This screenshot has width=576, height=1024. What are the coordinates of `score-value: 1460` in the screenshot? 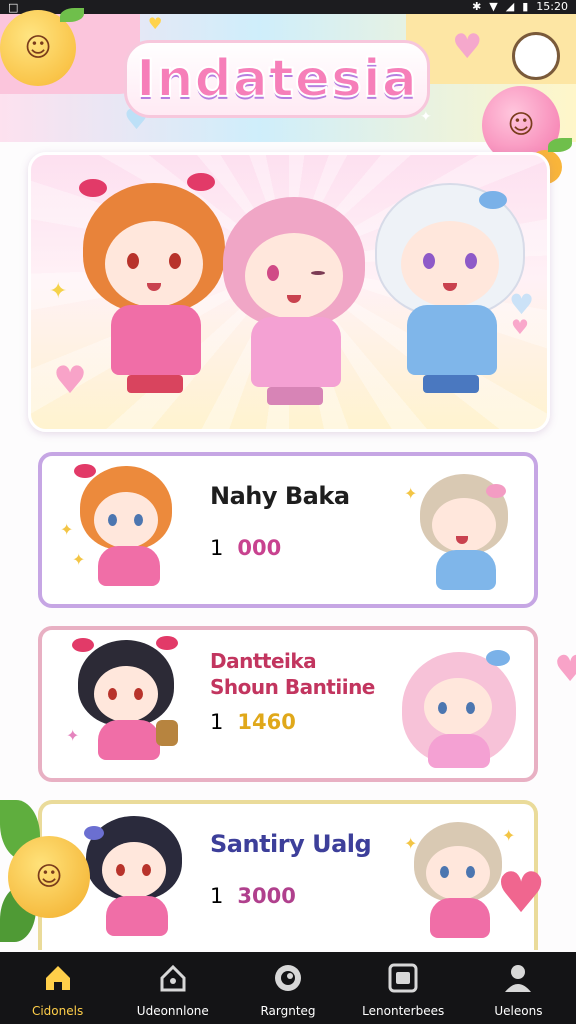 It's located at (266, 722).